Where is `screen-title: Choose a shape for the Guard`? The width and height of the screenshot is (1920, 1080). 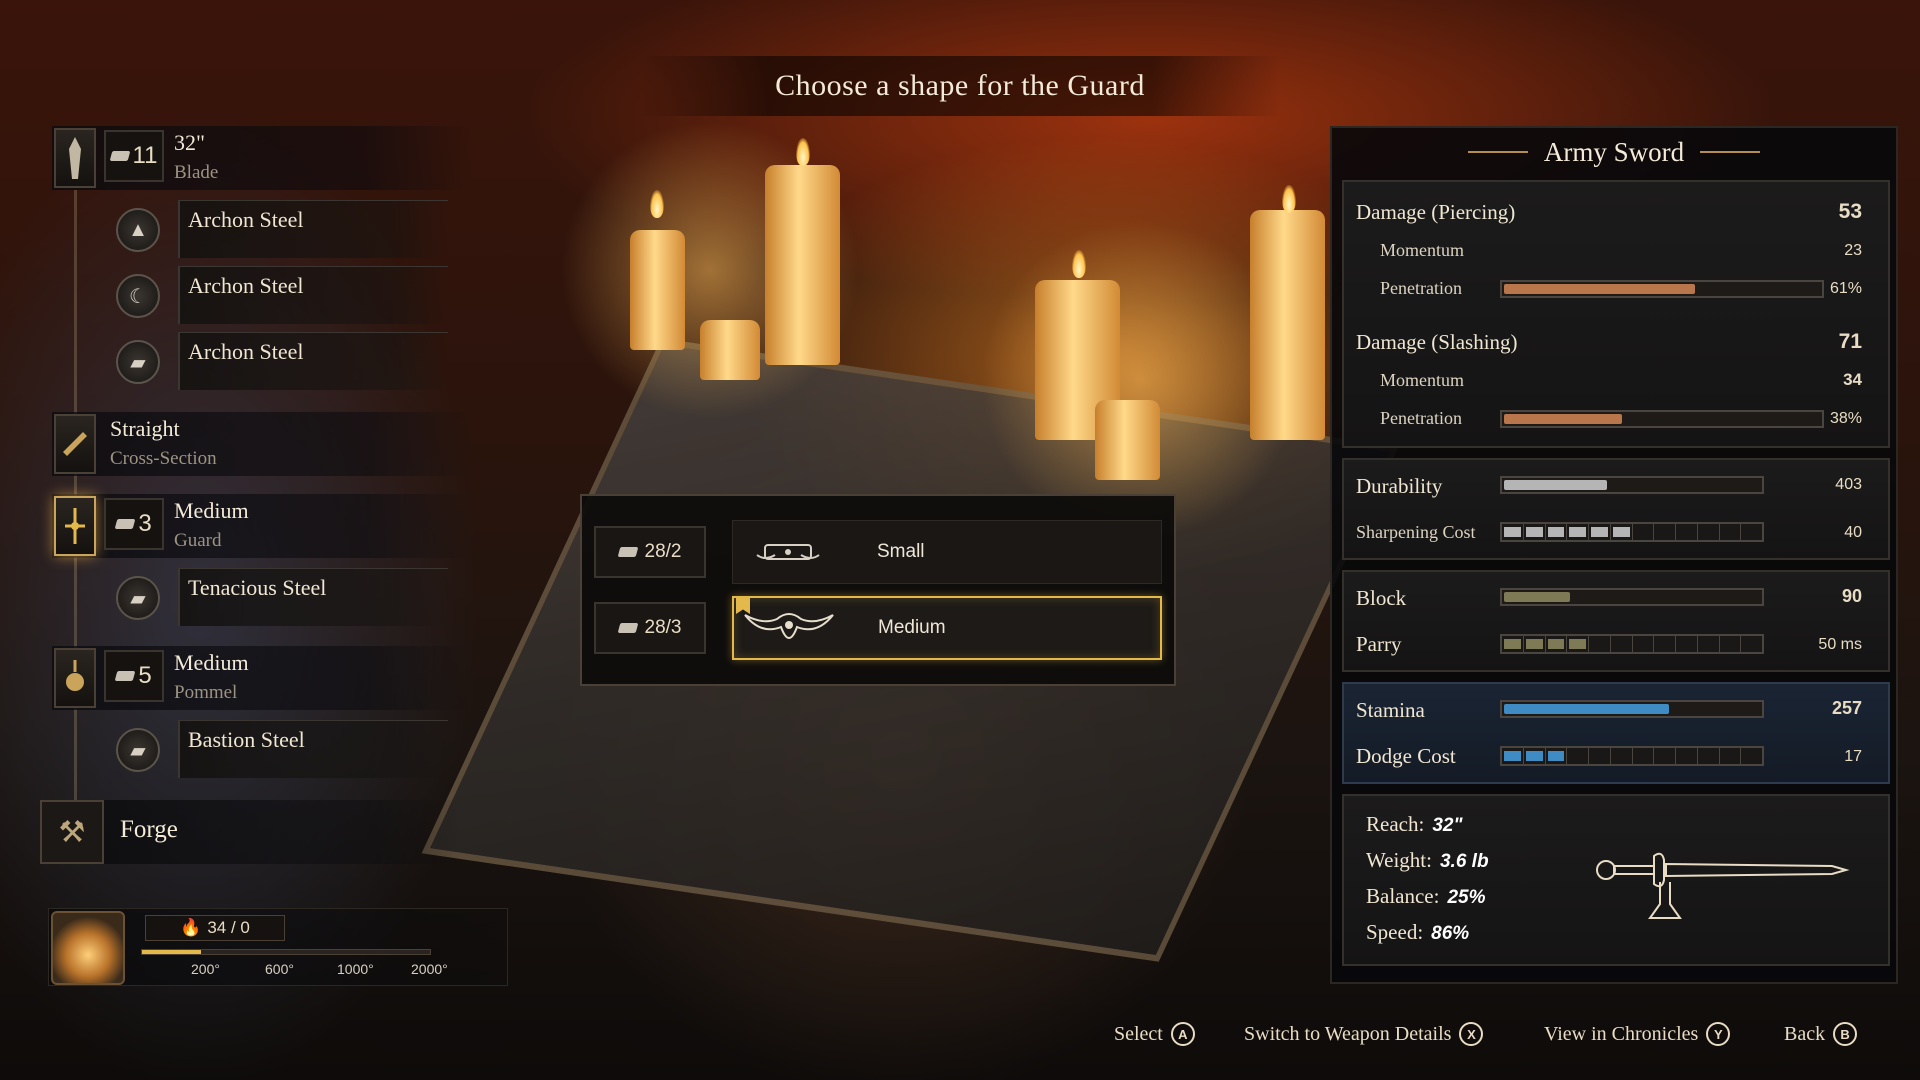 screen-title: Choose a shape for the Guard is located at coordinates (960, 85).